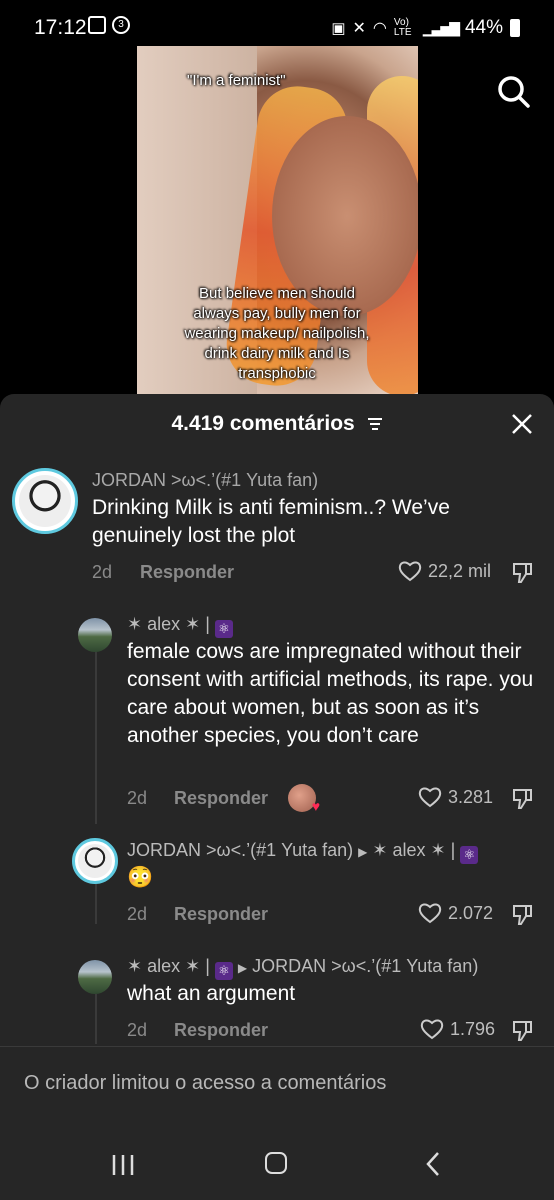 This screenshot has height=1200, width=554. Describe the element at coordinates (263, 423) in the screenshot. I see `comments-count: 4.419 comentários` at that location.